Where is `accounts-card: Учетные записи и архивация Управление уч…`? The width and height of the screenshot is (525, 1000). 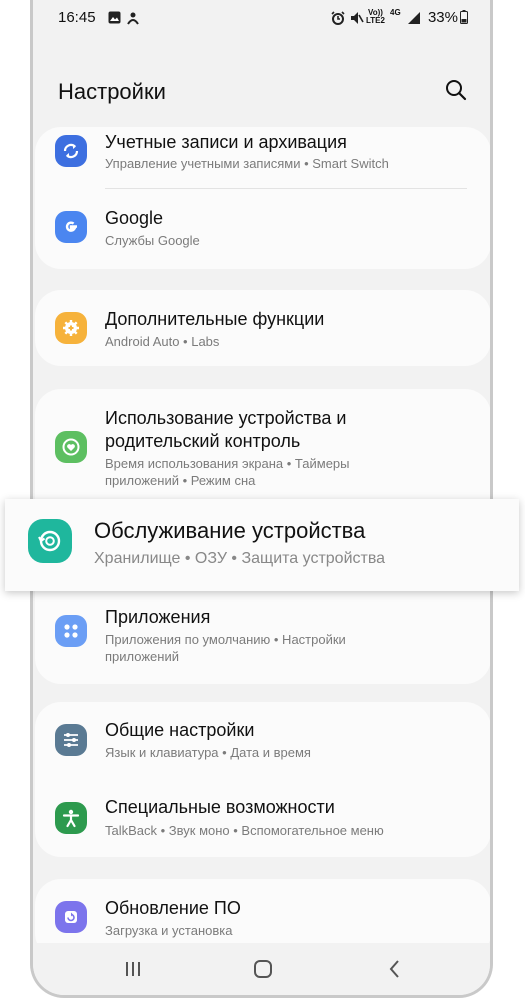
accounts-card: Учетные записи и архивация Управление уч… is located at coordinates (262, 198).